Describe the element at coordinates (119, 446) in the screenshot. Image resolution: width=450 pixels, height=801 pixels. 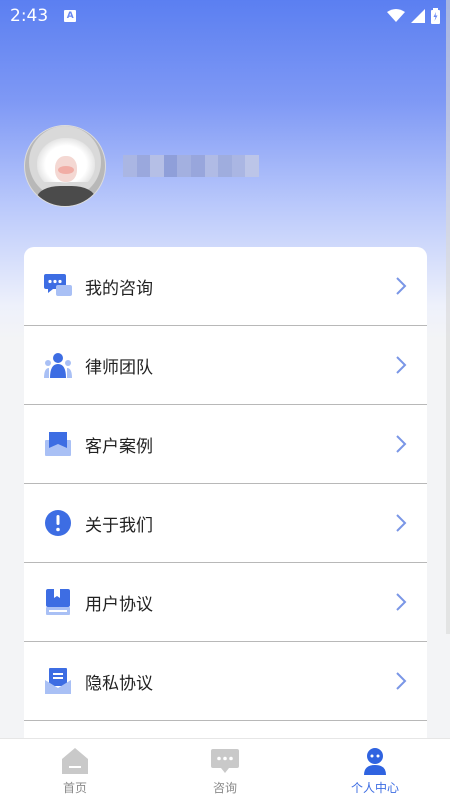
I see `menu-item-label: 客户案例` at that location.